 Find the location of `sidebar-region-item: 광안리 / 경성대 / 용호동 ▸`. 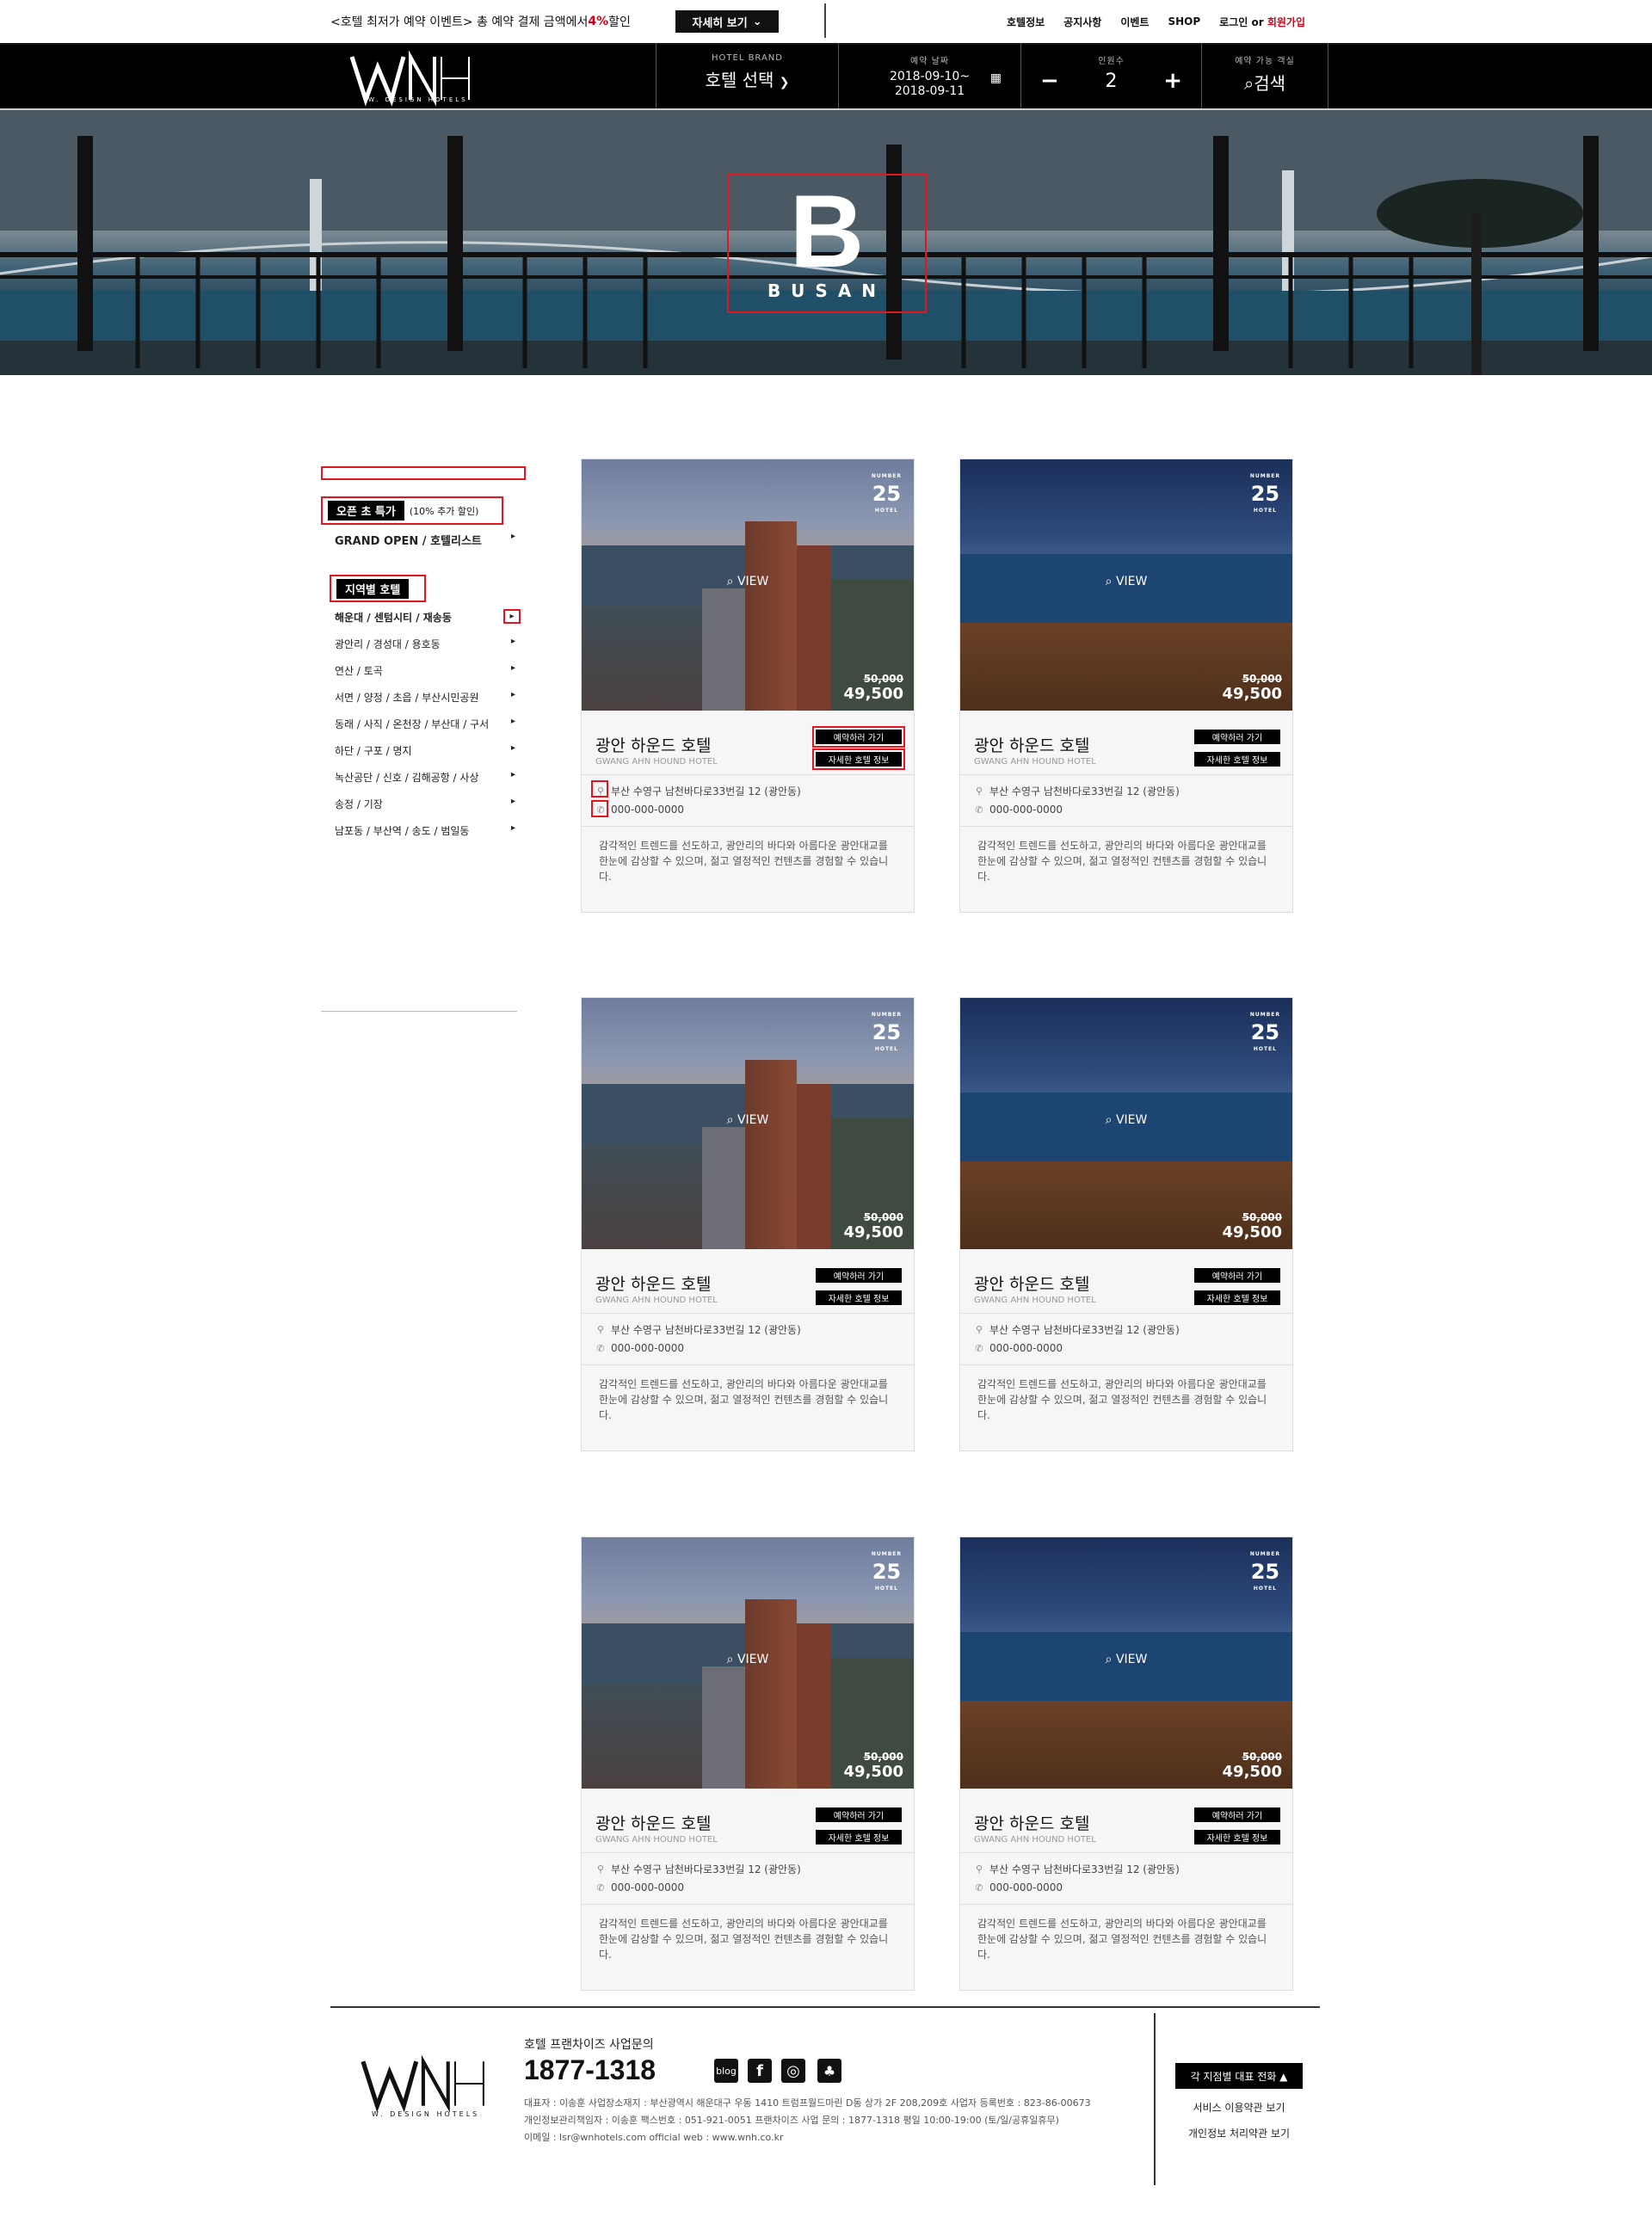

sidebar-region-item: 광안리 / 경성대 / 용호동 ▸ is located at coordinates (425, 644).